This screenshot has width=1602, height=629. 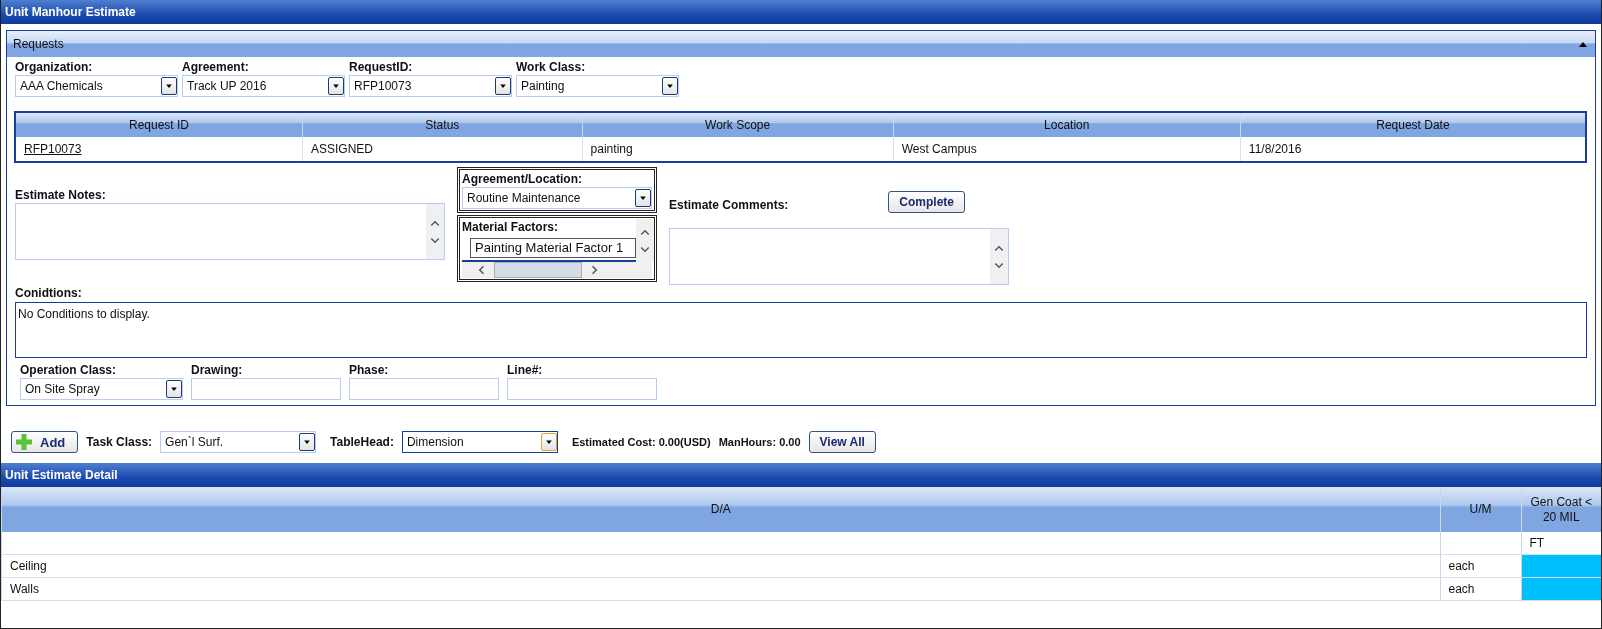 I want to click on complete-button: Complete, so click(x=926, y=201).